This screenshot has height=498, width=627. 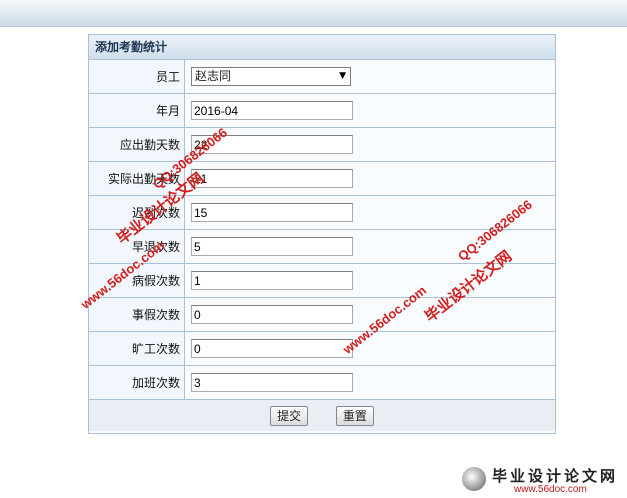 I want to click on month-input: 2016-04, so click(x=272, y=110).